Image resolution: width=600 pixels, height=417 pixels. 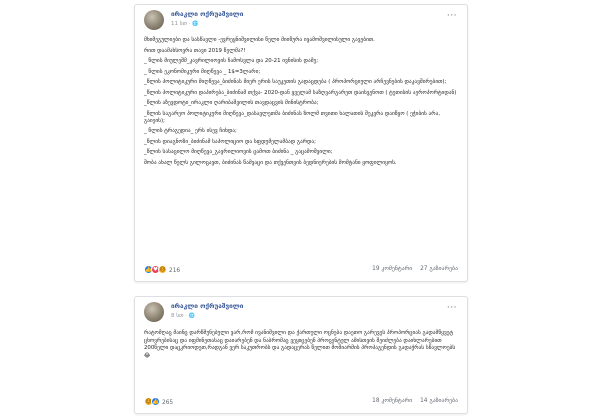 I want to click on post-line: _ წლის ტრაგედია_ ერს ისევ ჩიხდა;, so click(x=190, y=131).